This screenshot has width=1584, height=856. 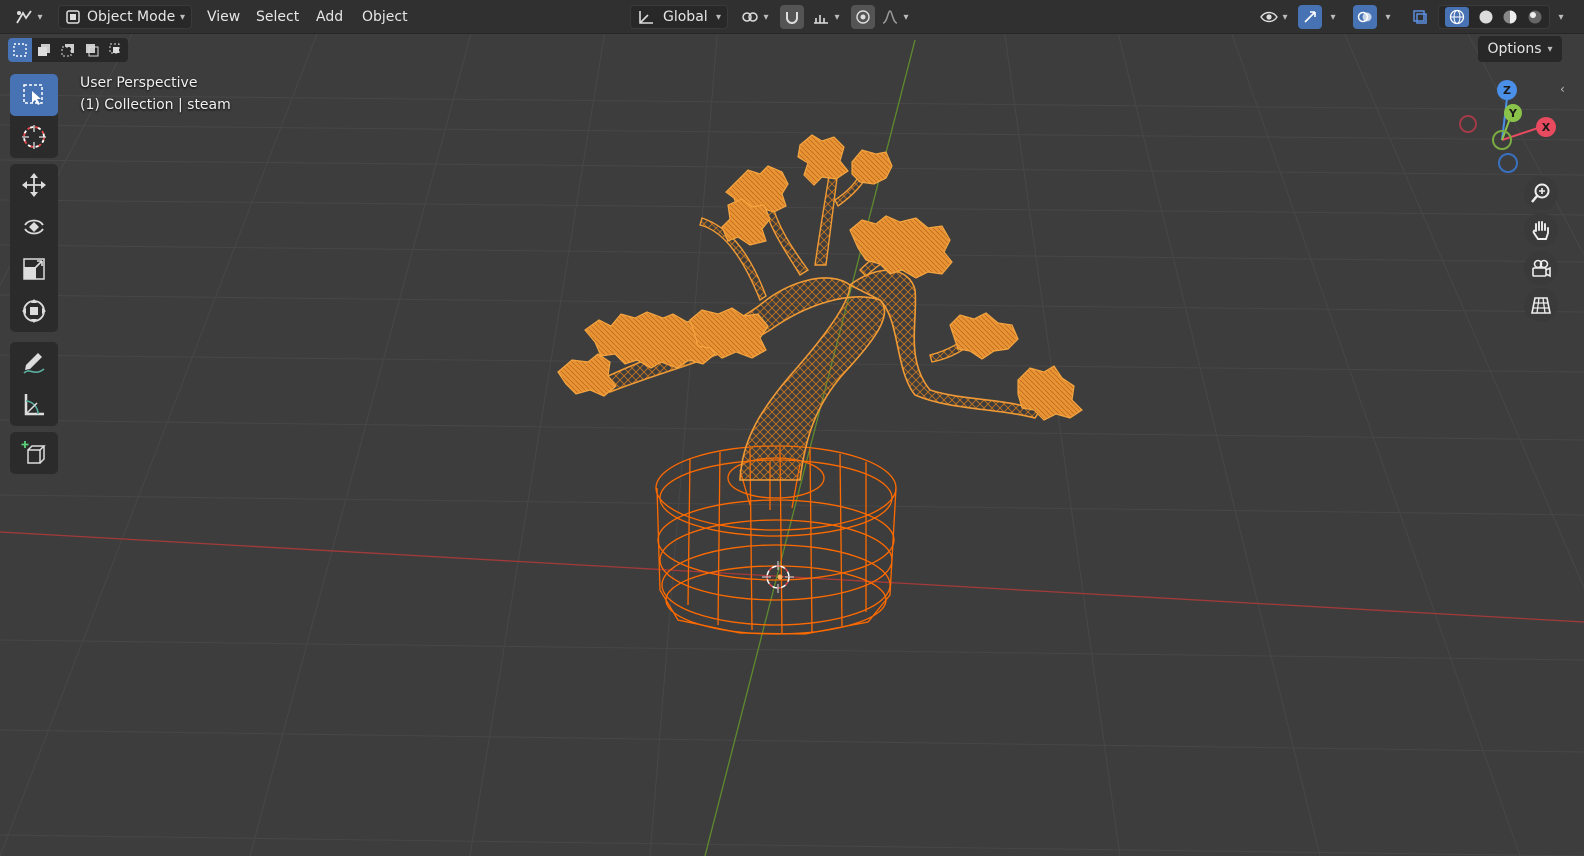 I want to click on gizmo-neg-y-axis, so click(x=1502, y=140).